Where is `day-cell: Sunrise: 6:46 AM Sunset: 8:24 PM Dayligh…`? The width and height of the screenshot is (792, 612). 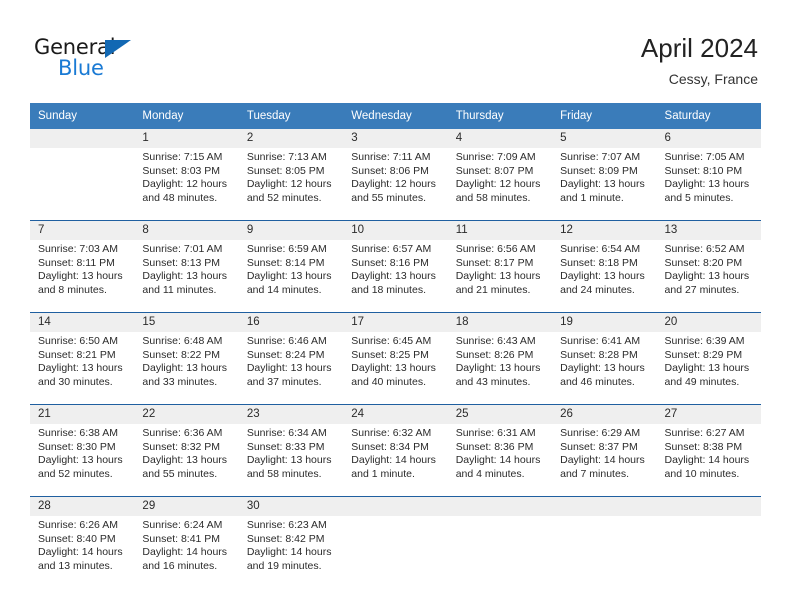
day-cell: Sunrise: 6:46 AM Sunset: 8:24 PM Dayligh… is located at coordinates (291, 368).